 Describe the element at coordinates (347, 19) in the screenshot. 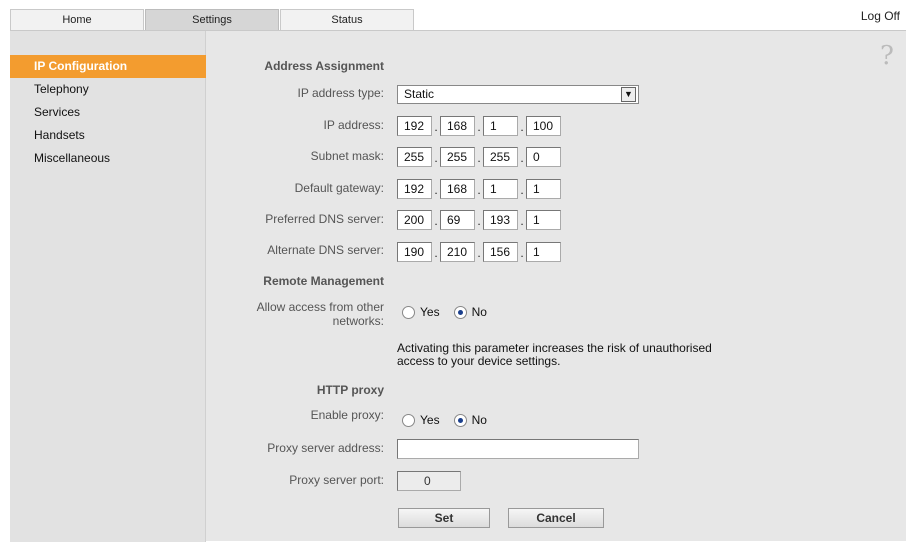

I see `tab-status: Status` at that location.